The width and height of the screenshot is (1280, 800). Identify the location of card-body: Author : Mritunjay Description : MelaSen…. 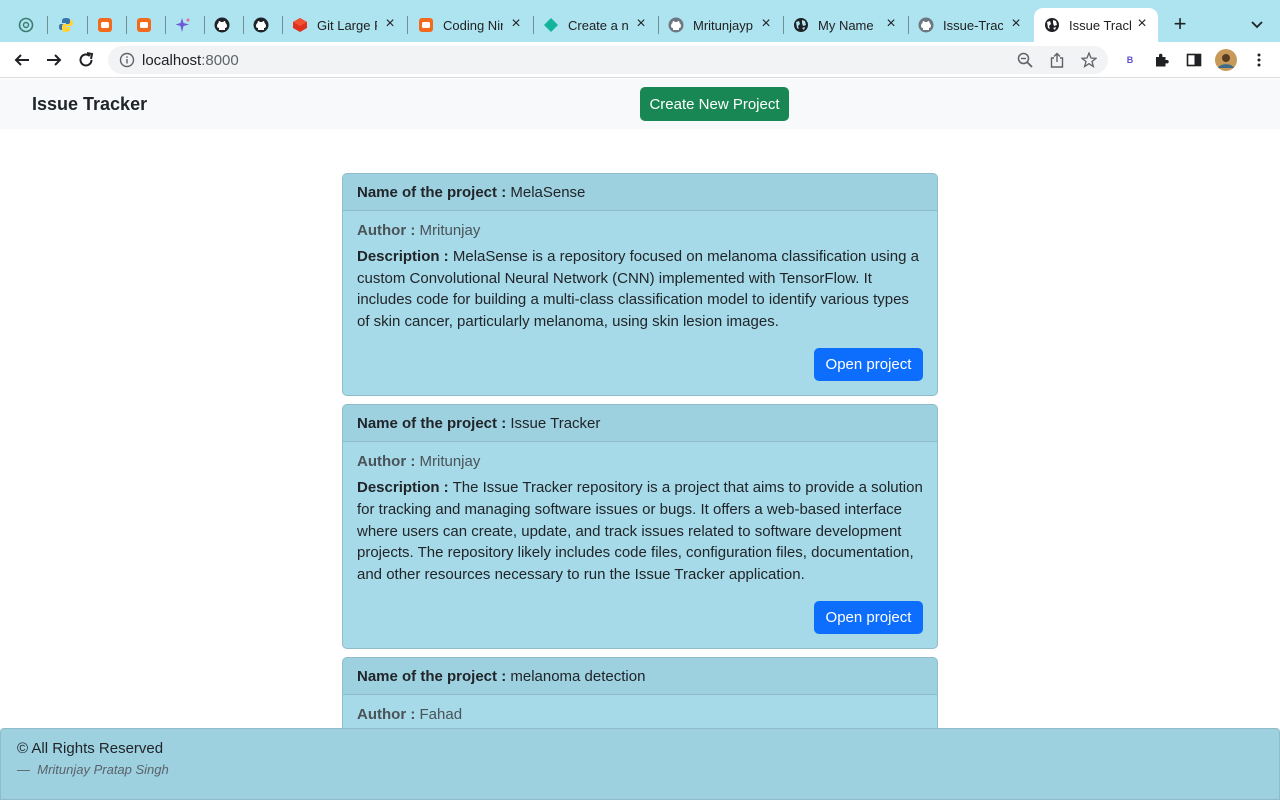
(640, 303).